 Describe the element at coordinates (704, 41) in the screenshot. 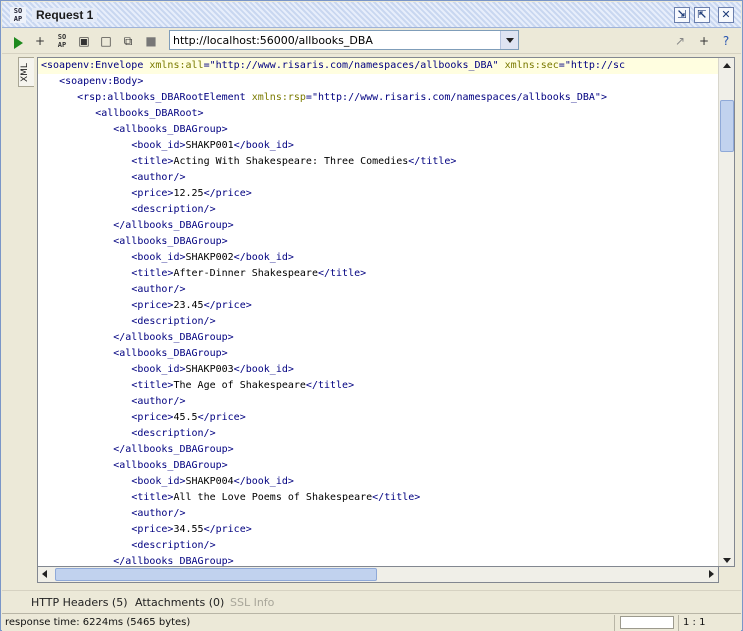

I see `add-icon: +` at that location.